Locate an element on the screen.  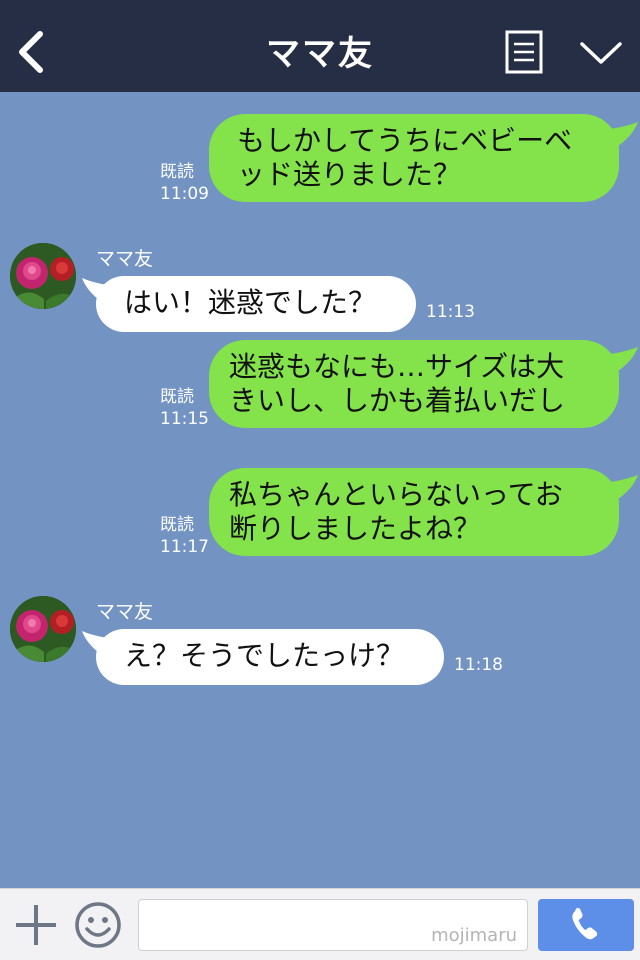
emoji-button is located at coordinates (98, 925).